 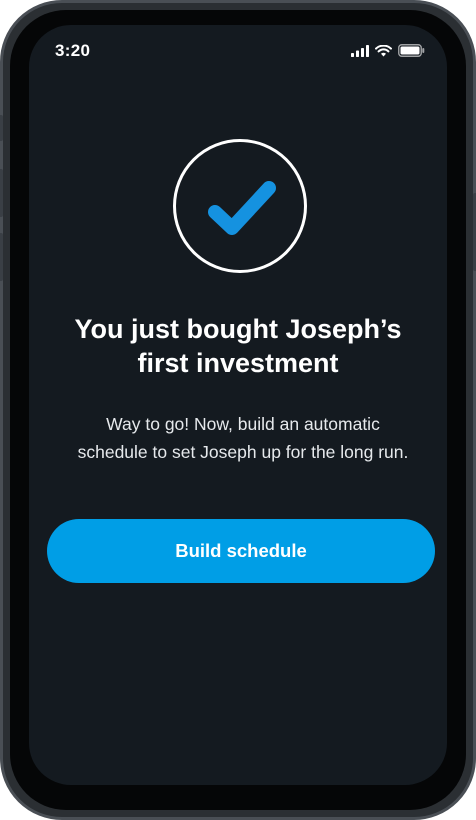 What do you see at coordinates (383, 53) in the screenshot?
I see `wifi-icon` at bounding box center [383, 53].